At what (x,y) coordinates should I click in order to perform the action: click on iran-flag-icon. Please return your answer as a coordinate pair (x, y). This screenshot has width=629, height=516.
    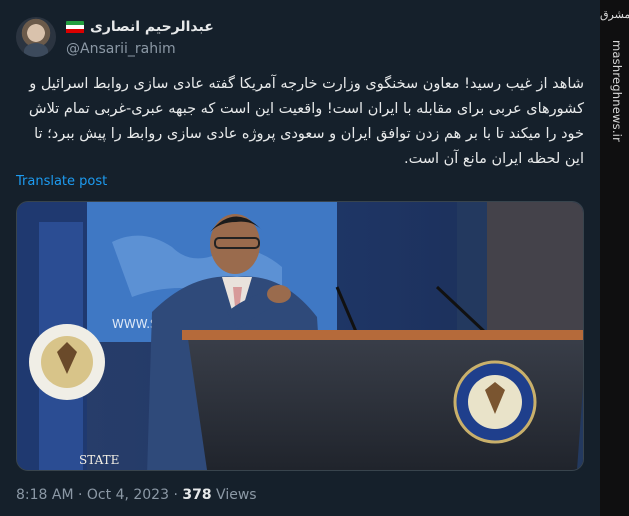
    Looking at the image, I should click on (75, 27).